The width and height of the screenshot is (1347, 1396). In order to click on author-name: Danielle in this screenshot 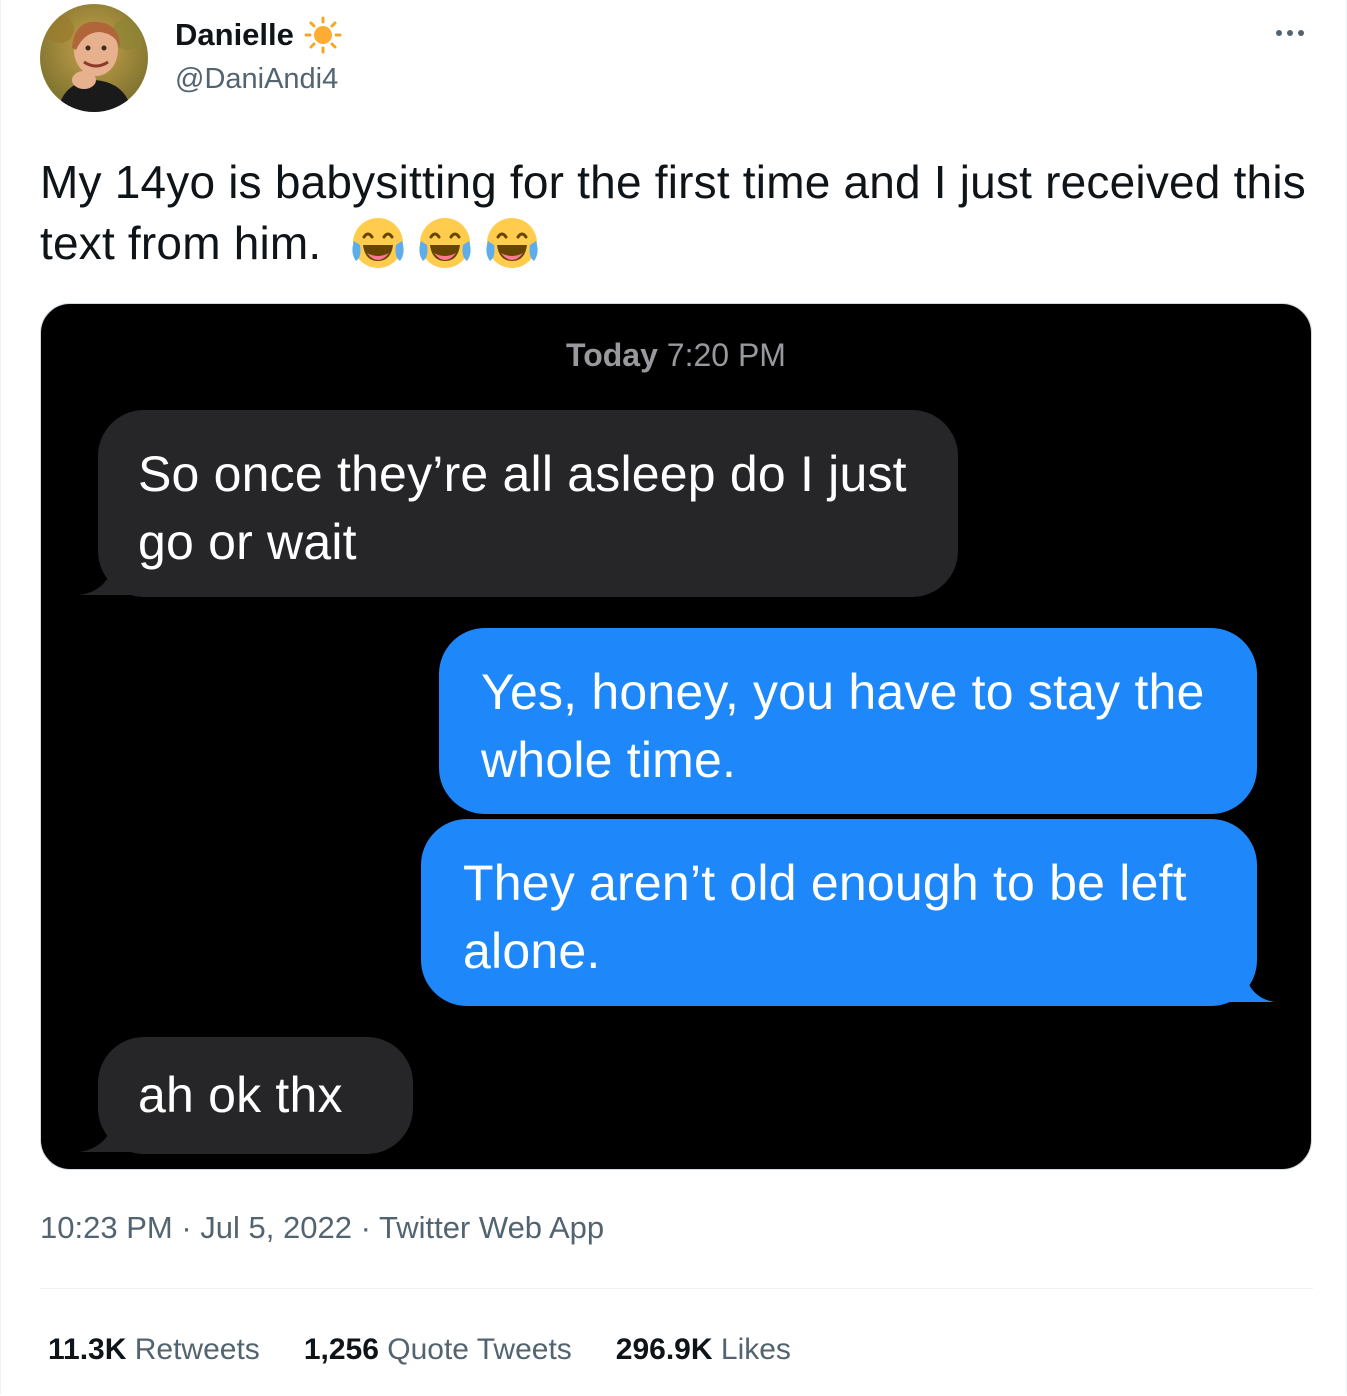, I will do `click(234, 35)`.